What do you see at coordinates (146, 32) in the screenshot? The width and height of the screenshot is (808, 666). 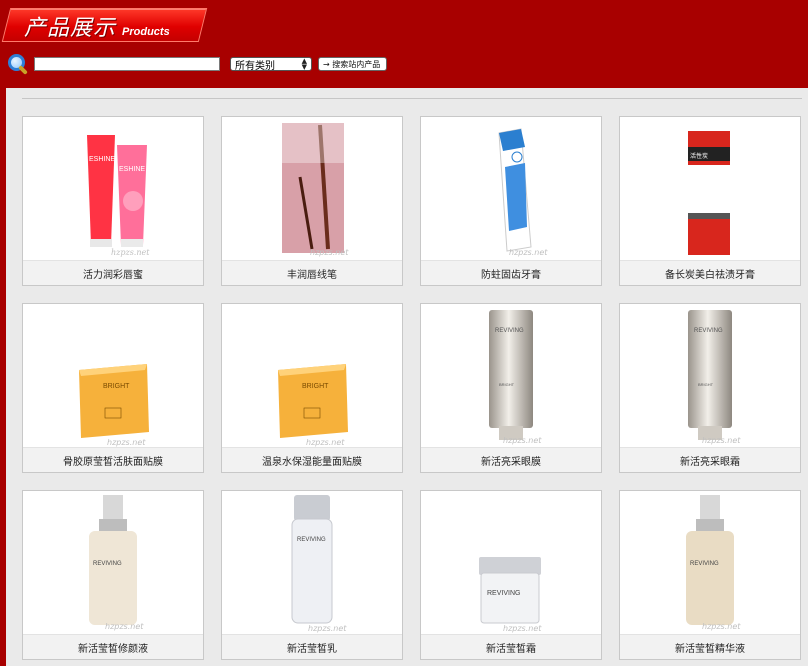 I see `page-title-en: Products` at bounding box center [146, 32].